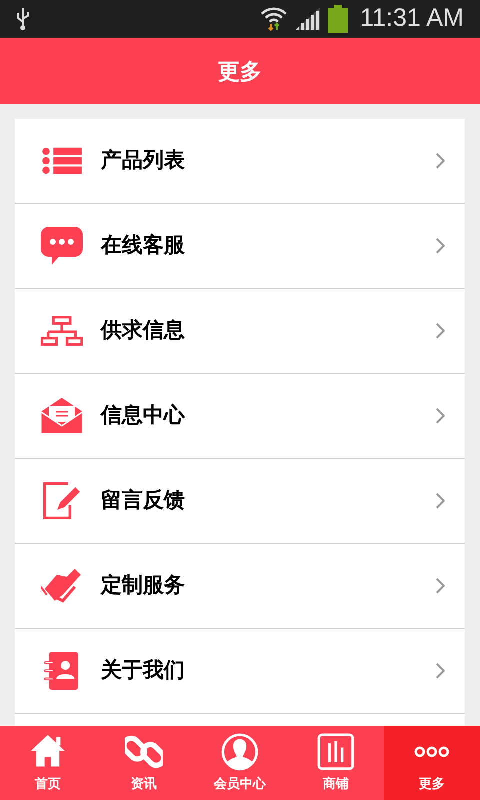 Image resolution: width=480 pixels, height=800 pixels. What do you see at coordinates (240, 671) in the screenshot?
I see `menu-item: 关于我们` at bounding box center [240, 671].